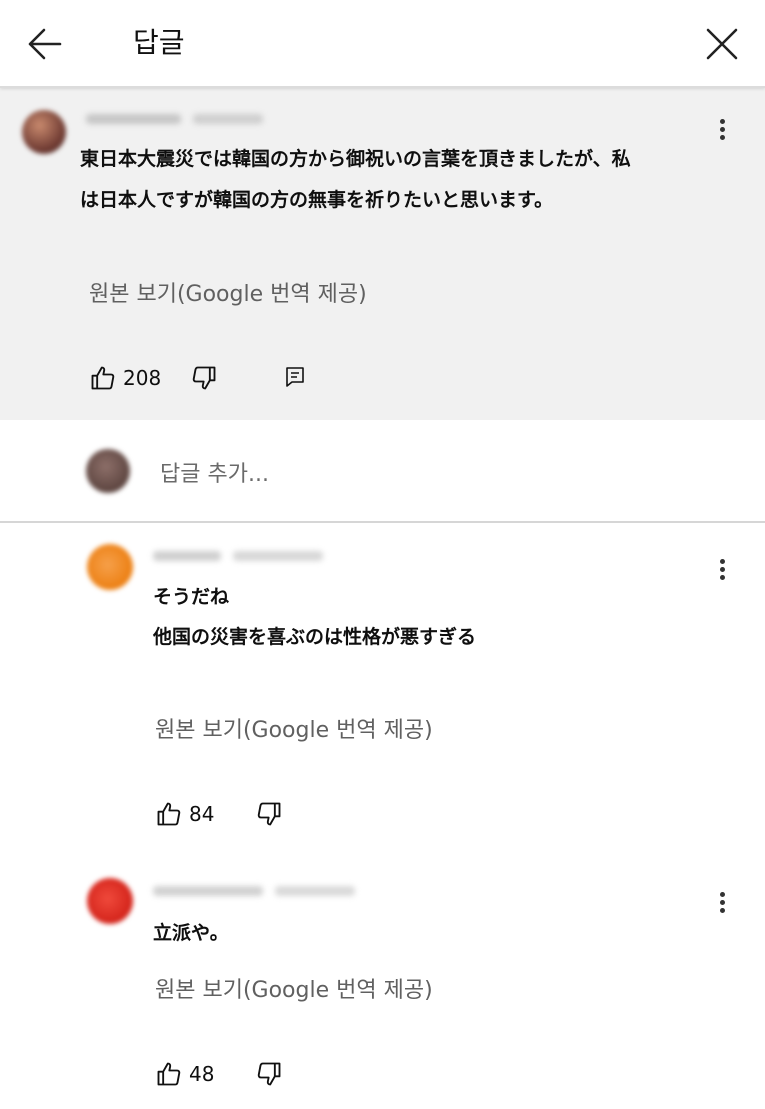 This screenshot has height=1109, width=765. Describe the element at coordinates (191, 933) in the screenshot. I see `reply-text-line: 立派や。` at that location.